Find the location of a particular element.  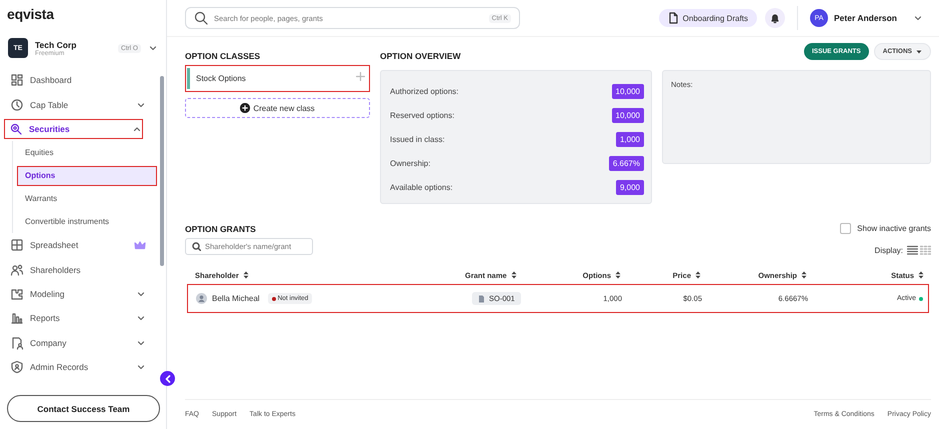

nav-subitem: Convertible instruments is located at coordinates (87, 222).